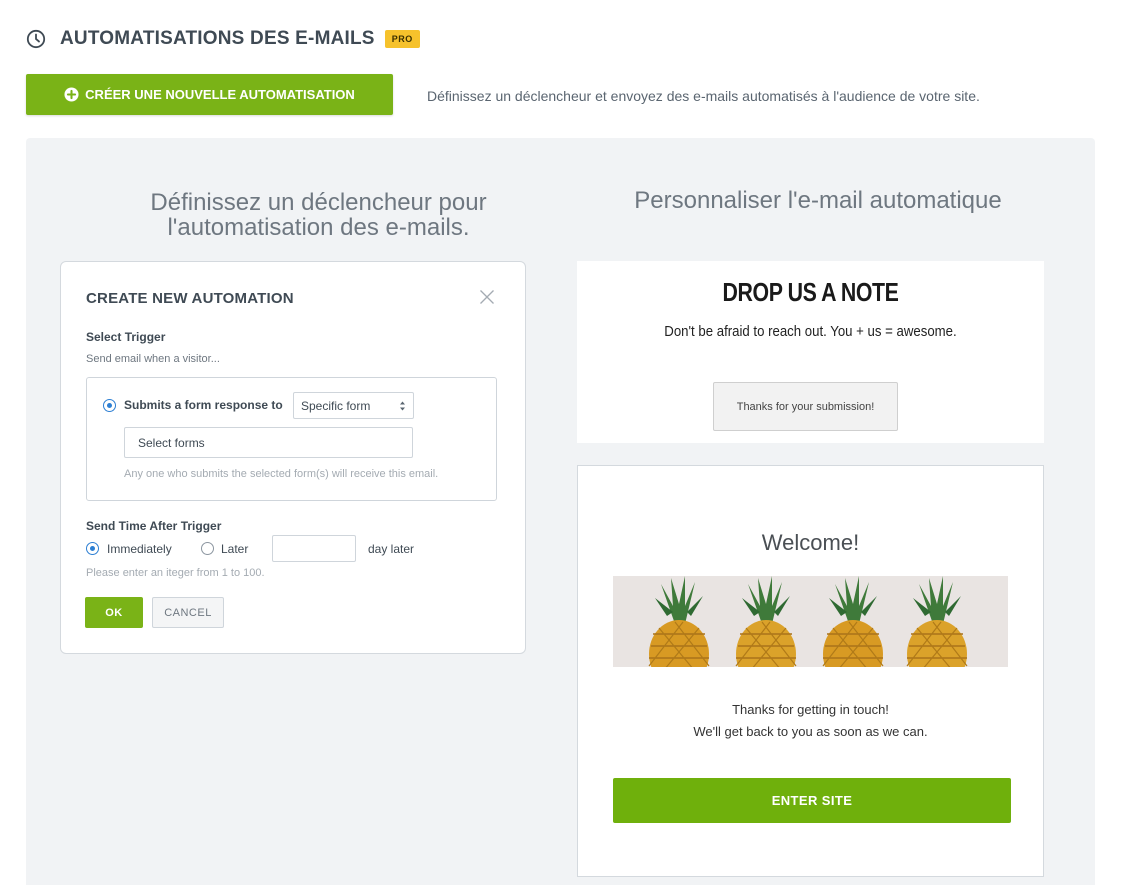  I want to click on immediately-radio, so click(92, 548).